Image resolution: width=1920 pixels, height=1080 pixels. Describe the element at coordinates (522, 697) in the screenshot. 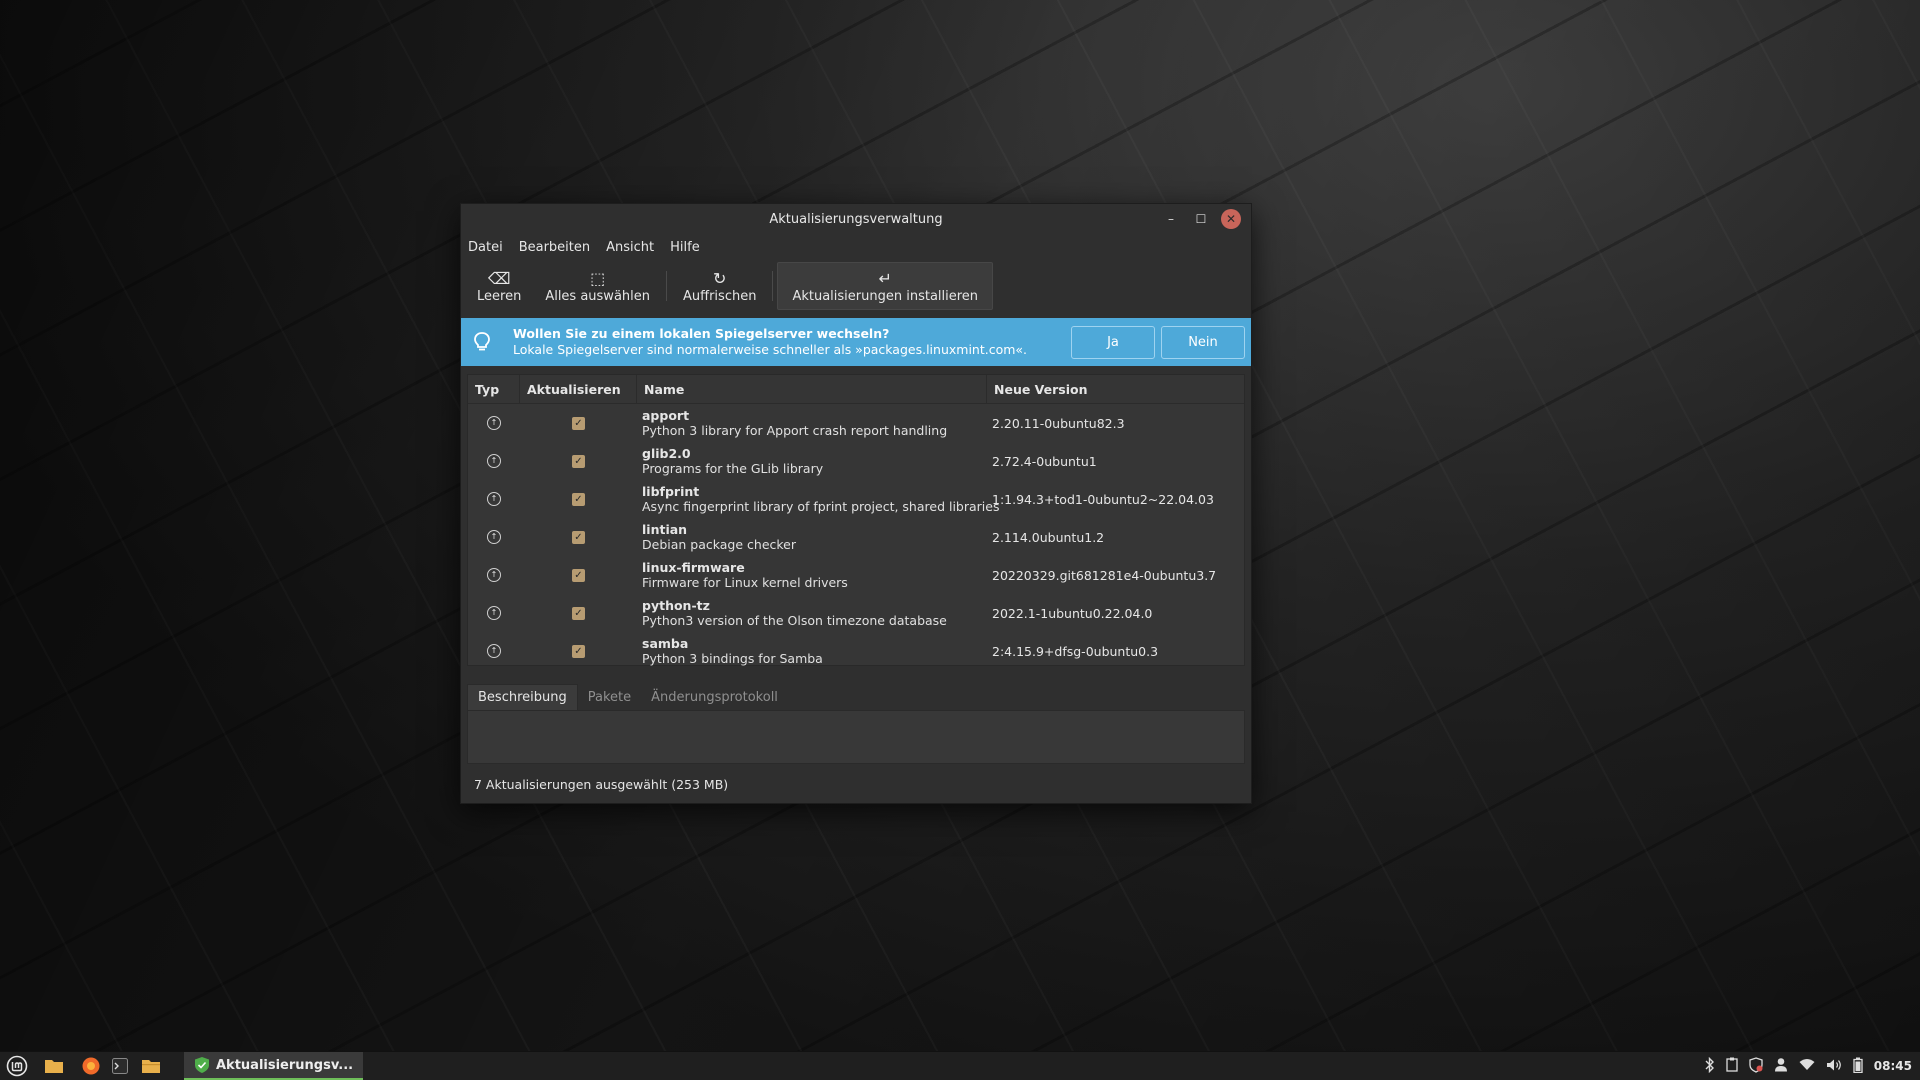

I see `tab-beschreibung: Beschreibung` at that location.